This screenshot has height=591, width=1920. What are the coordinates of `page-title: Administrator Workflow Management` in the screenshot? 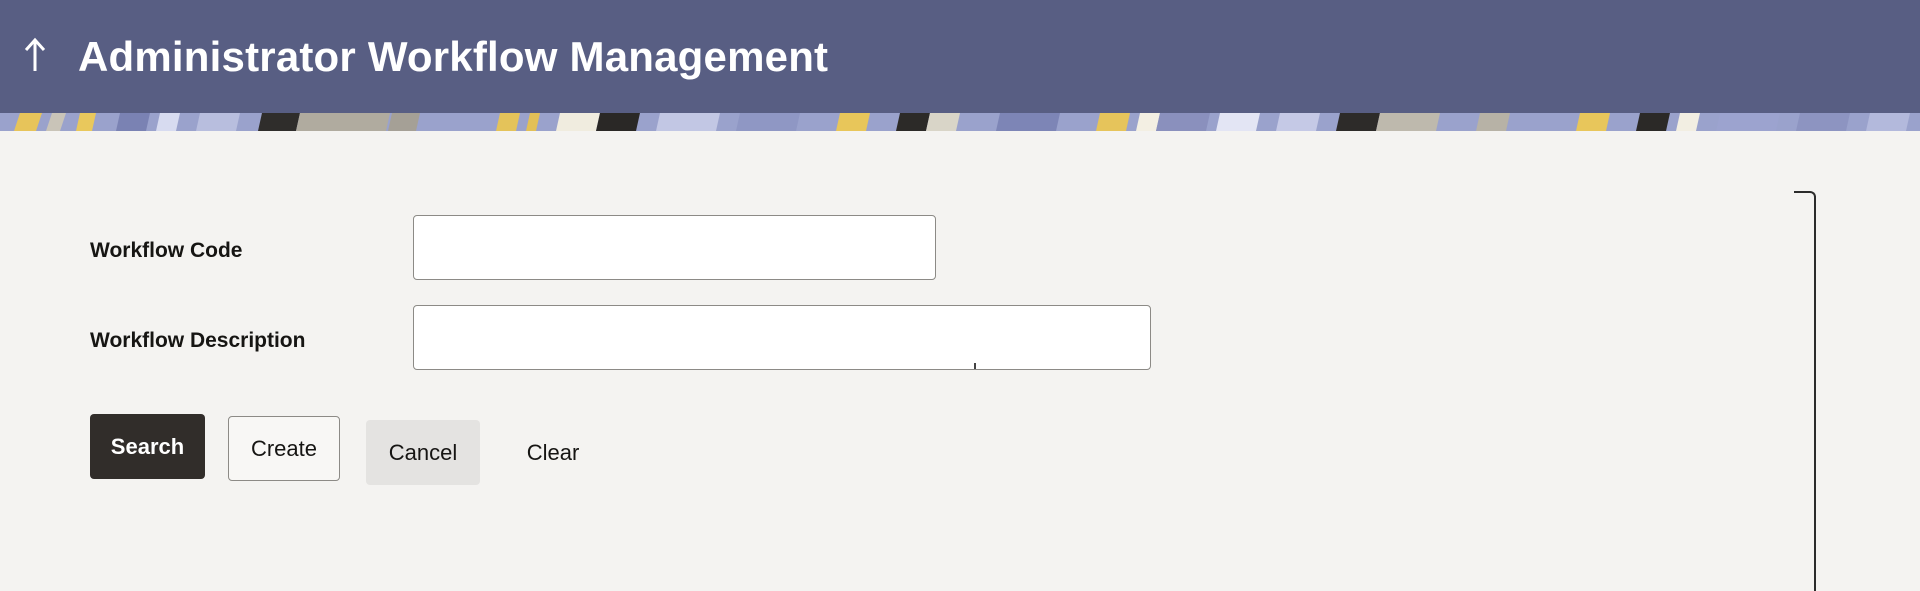 It's located at (453, 56).